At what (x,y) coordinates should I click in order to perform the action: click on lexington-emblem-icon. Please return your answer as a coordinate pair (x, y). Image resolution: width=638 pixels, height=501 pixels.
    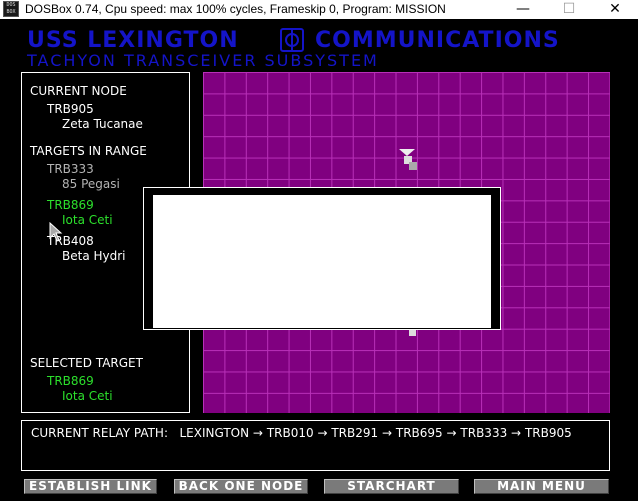
    Looking at the image, I should click on (292, 40).